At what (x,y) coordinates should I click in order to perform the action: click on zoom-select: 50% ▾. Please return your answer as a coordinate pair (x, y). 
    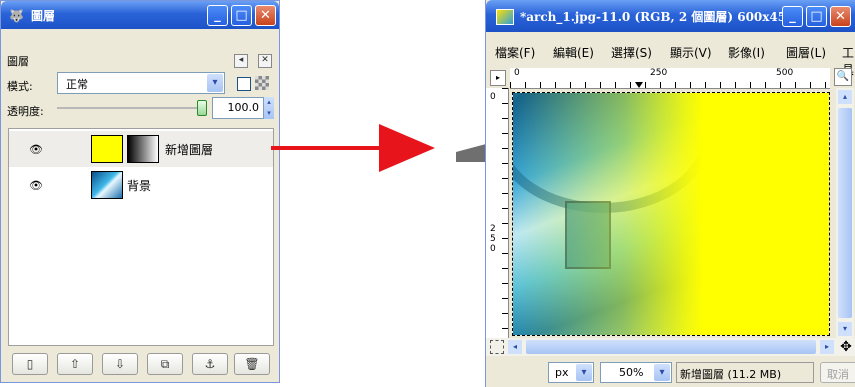
    Looking at the image, I should click on (636, 372).